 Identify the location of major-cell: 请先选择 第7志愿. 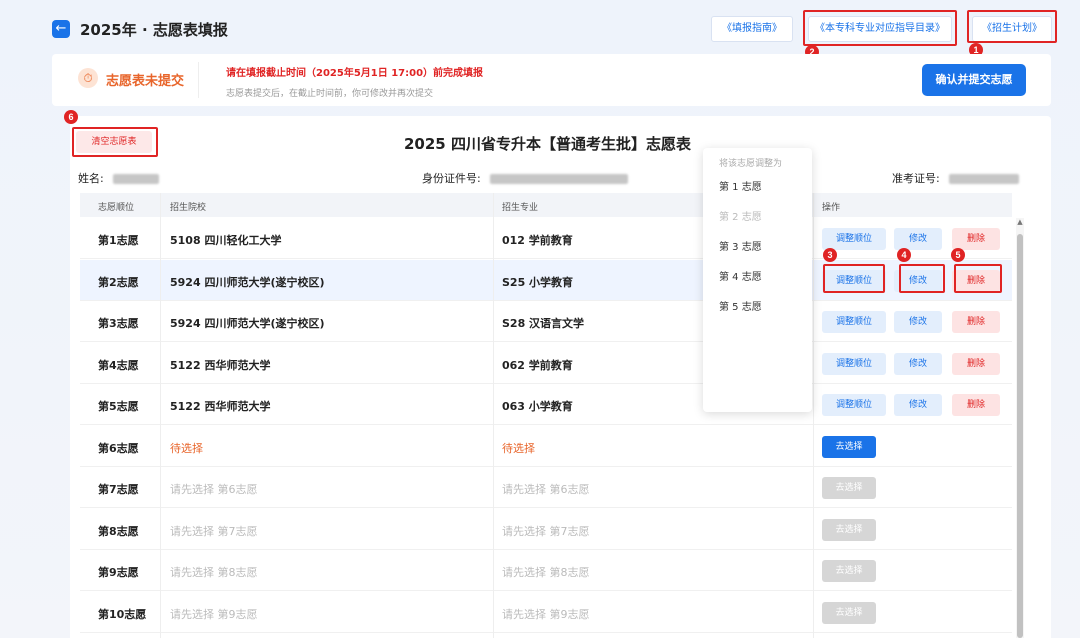
(546, 531).